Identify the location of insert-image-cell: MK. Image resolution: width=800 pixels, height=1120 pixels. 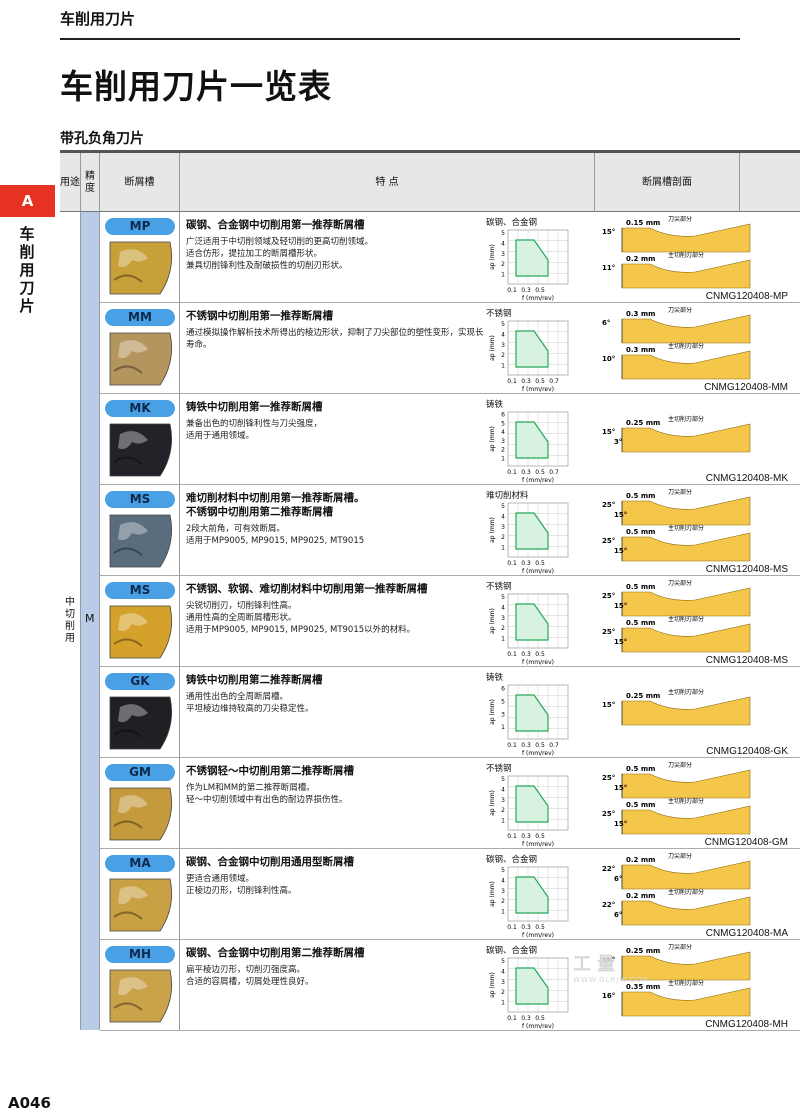
(140, 439).